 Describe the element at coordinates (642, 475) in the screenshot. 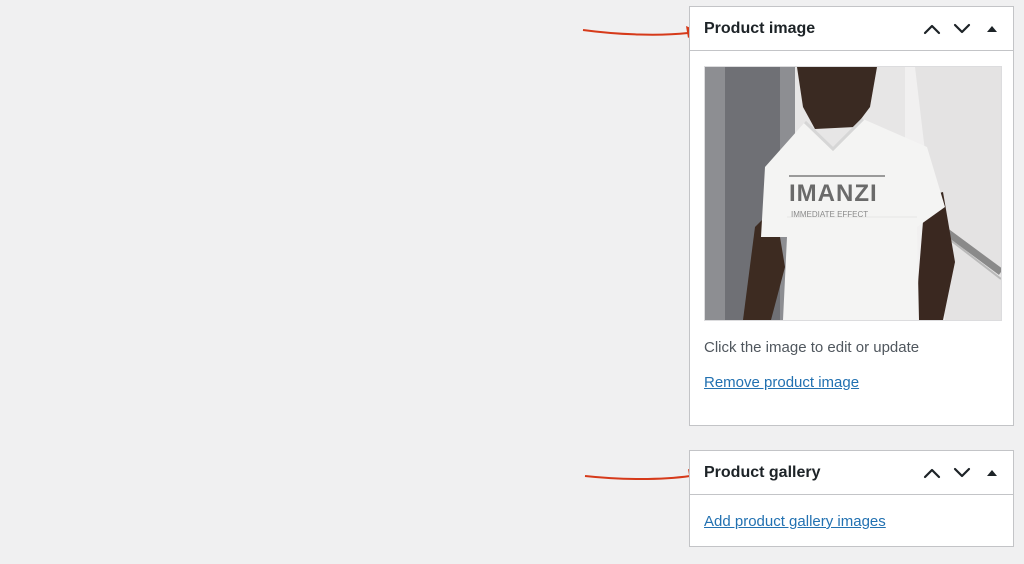

I see `annotation-arrow-product-gallery` at that location.